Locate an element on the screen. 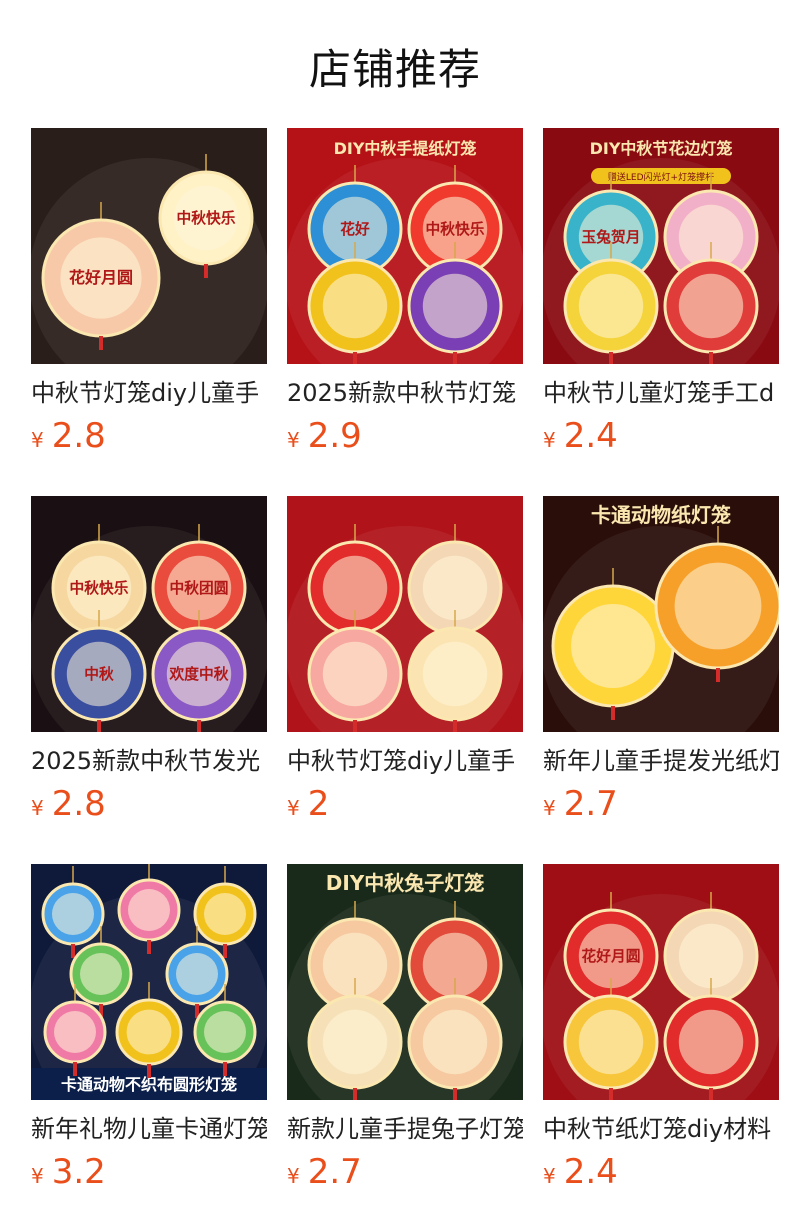  lantern-label: 中秋团圆 is located at coordinates (199, 588).